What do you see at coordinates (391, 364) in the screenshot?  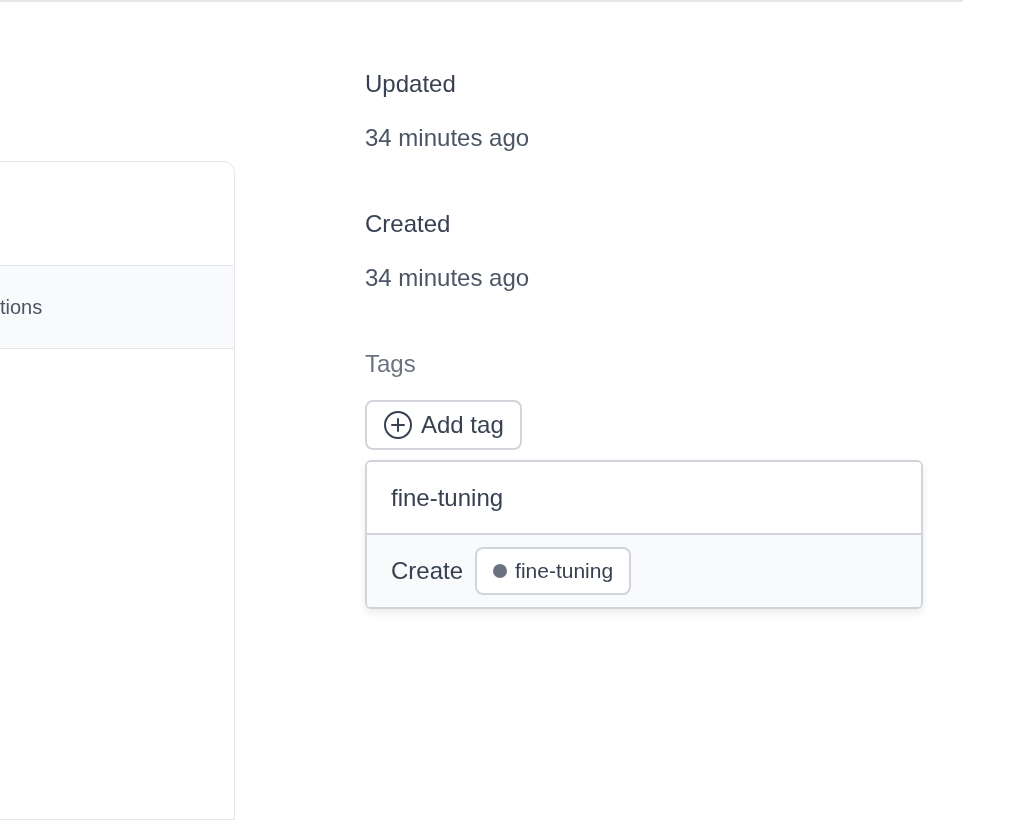 I see `tags-label: Tags` at bounding box center [391, 364].